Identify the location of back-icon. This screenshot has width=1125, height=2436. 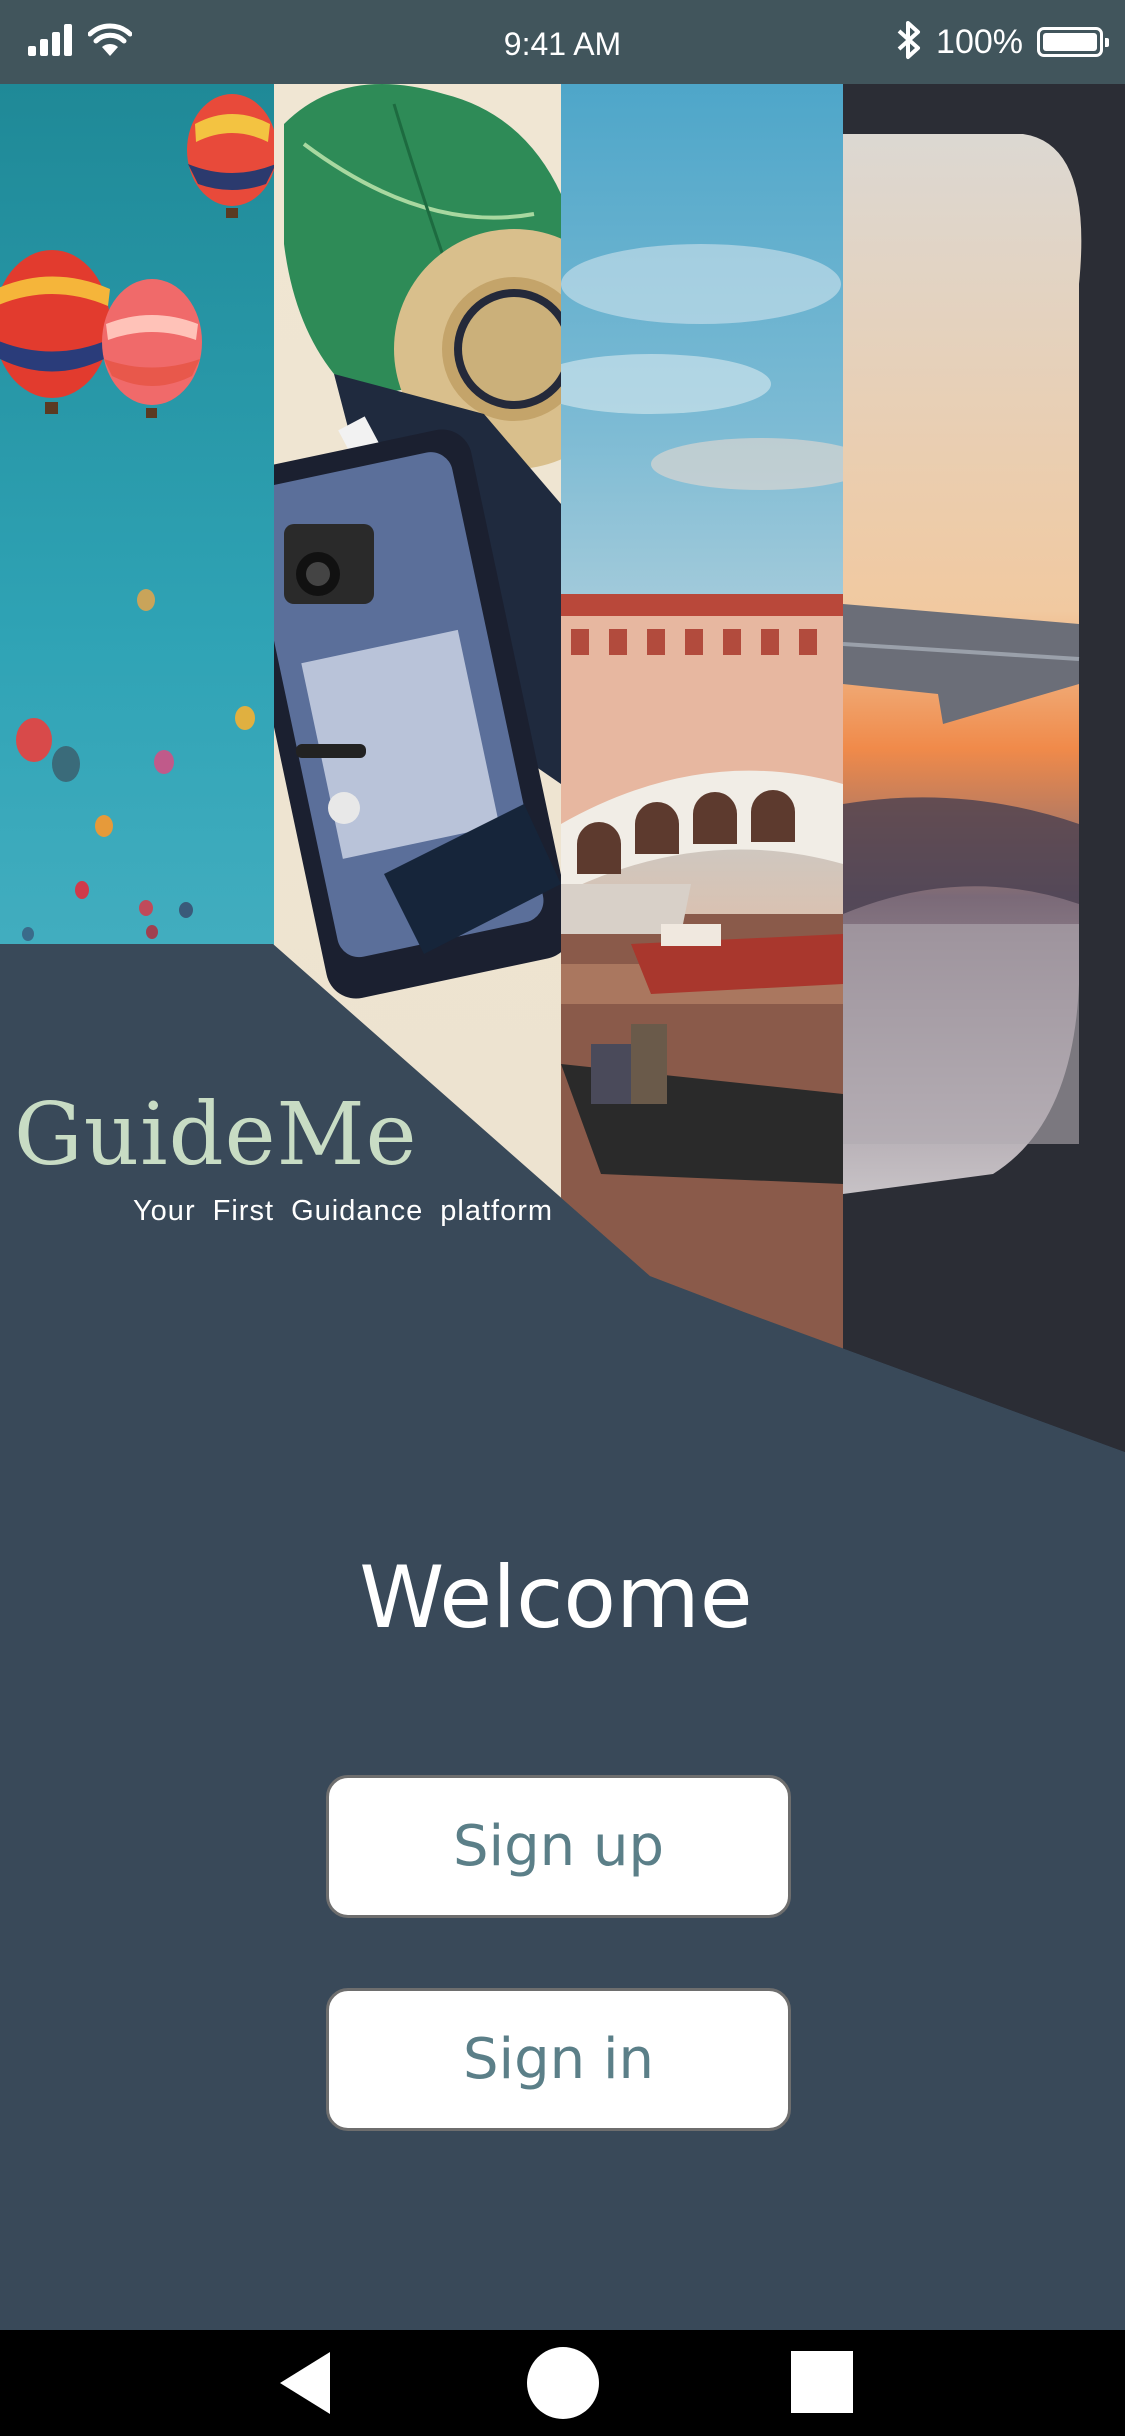
(305, 2383).